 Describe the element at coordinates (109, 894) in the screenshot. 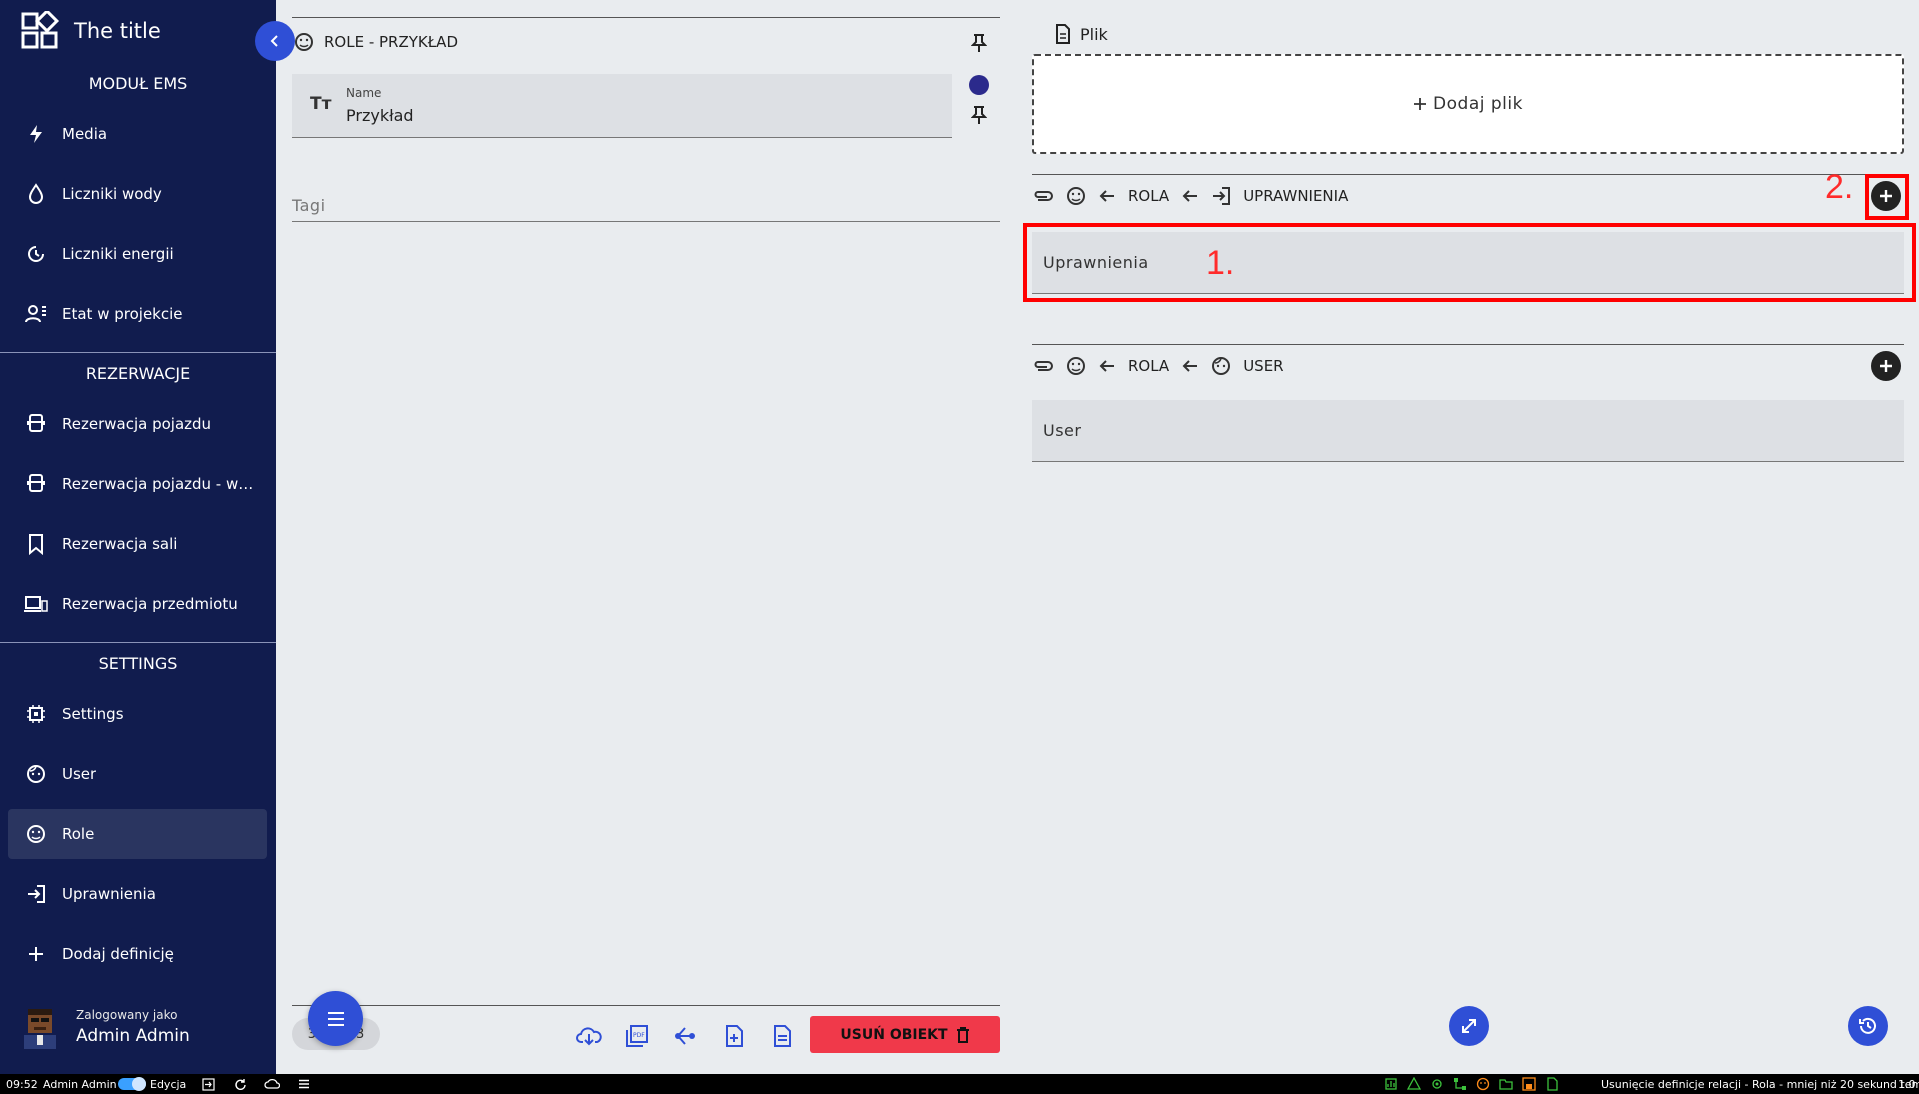

I see `sidebar-item-label: Uprawnienia` at that location.